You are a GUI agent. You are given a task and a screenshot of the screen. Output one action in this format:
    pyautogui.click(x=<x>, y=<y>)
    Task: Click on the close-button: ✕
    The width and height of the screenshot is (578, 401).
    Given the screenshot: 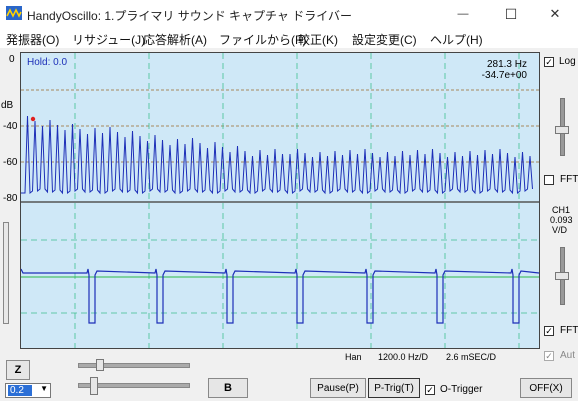 What is the action you would take?
    pyautogui.click(x=555, y=14)
    